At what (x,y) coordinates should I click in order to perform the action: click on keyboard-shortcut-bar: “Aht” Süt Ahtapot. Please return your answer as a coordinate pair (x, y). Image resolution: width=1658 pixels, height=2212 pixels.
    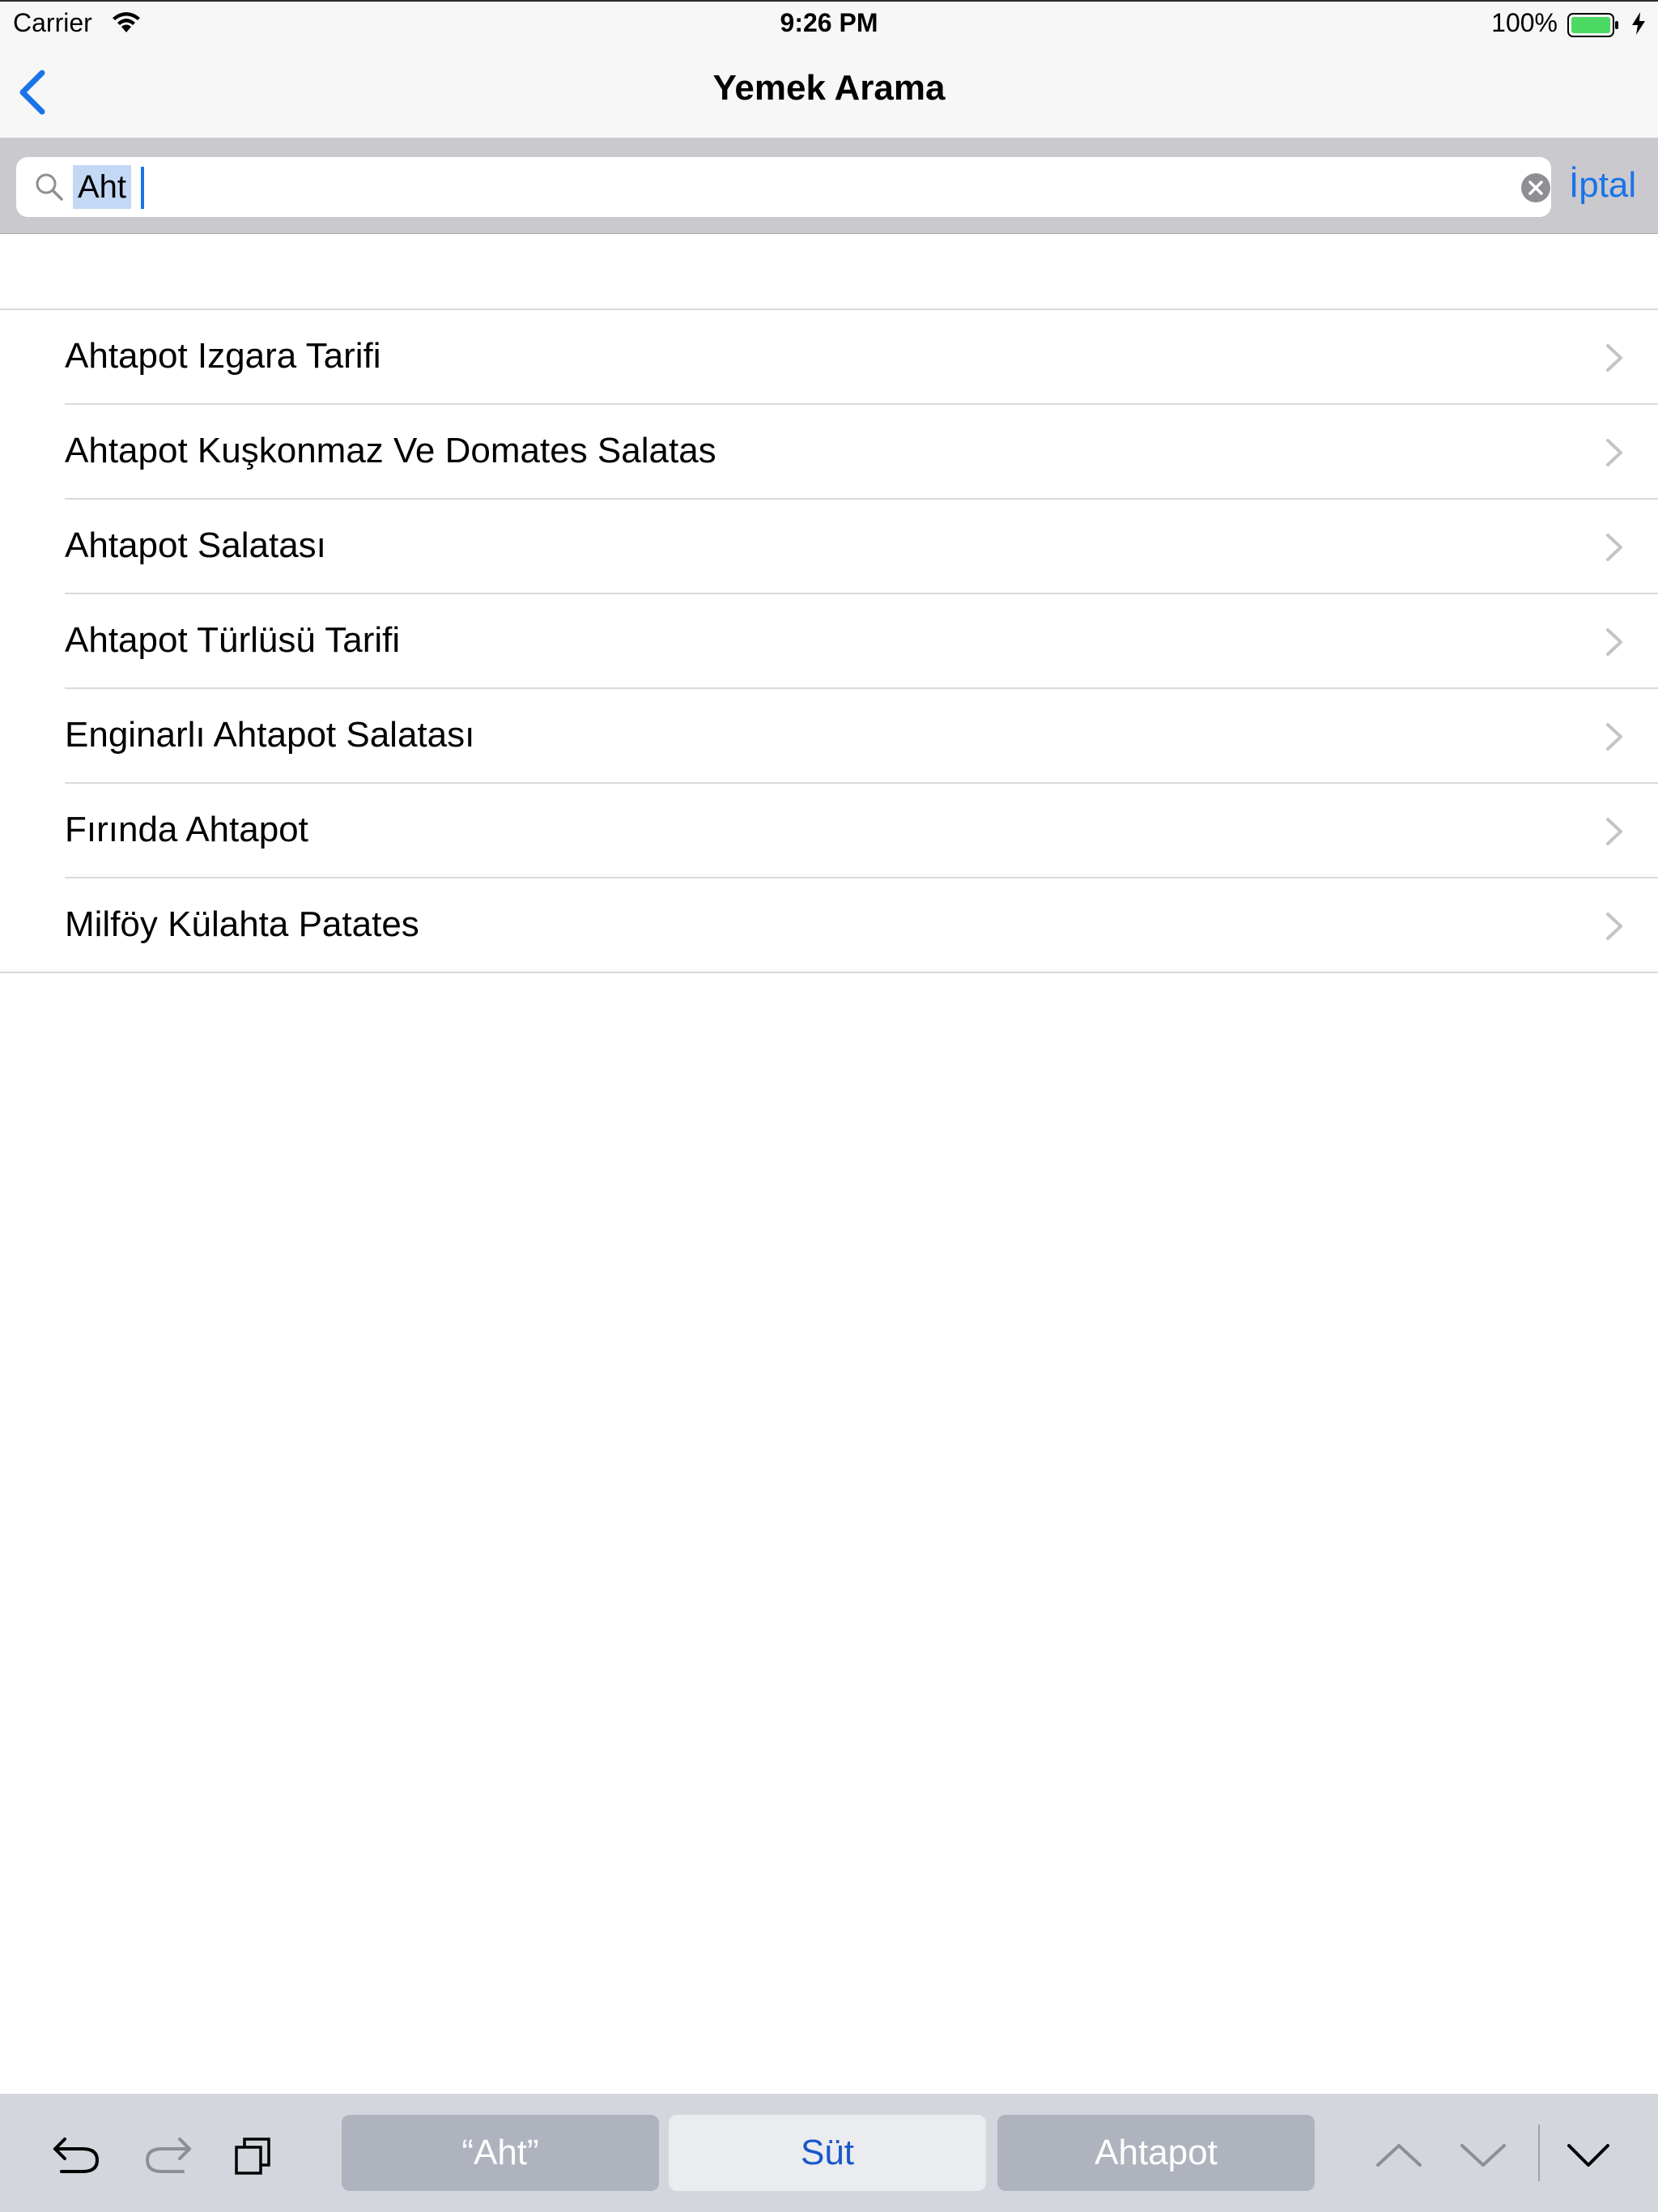
    Looking at the image, I should click on (829, 2153).